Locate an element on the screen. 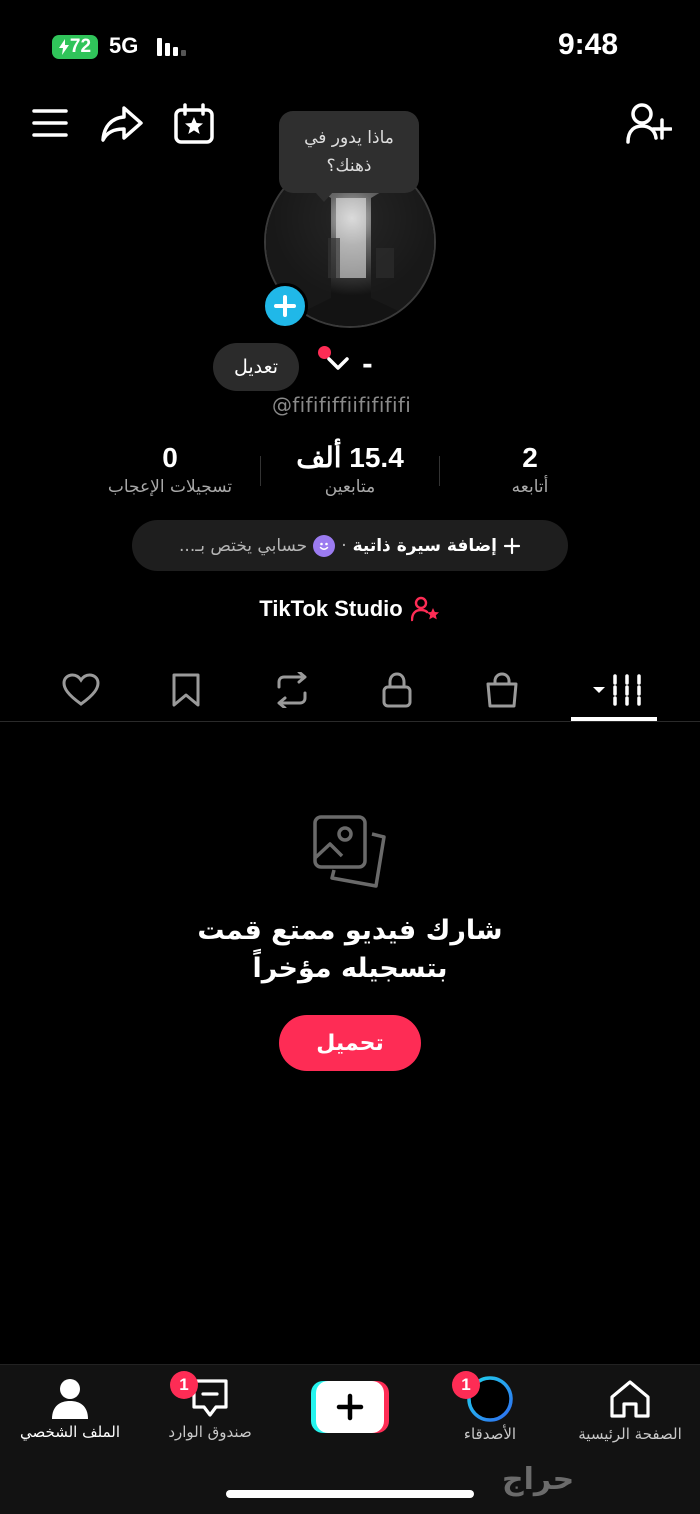 This screenshot has height=1514, width=700. active-tab-indicator is located at coordinates (614, 719).